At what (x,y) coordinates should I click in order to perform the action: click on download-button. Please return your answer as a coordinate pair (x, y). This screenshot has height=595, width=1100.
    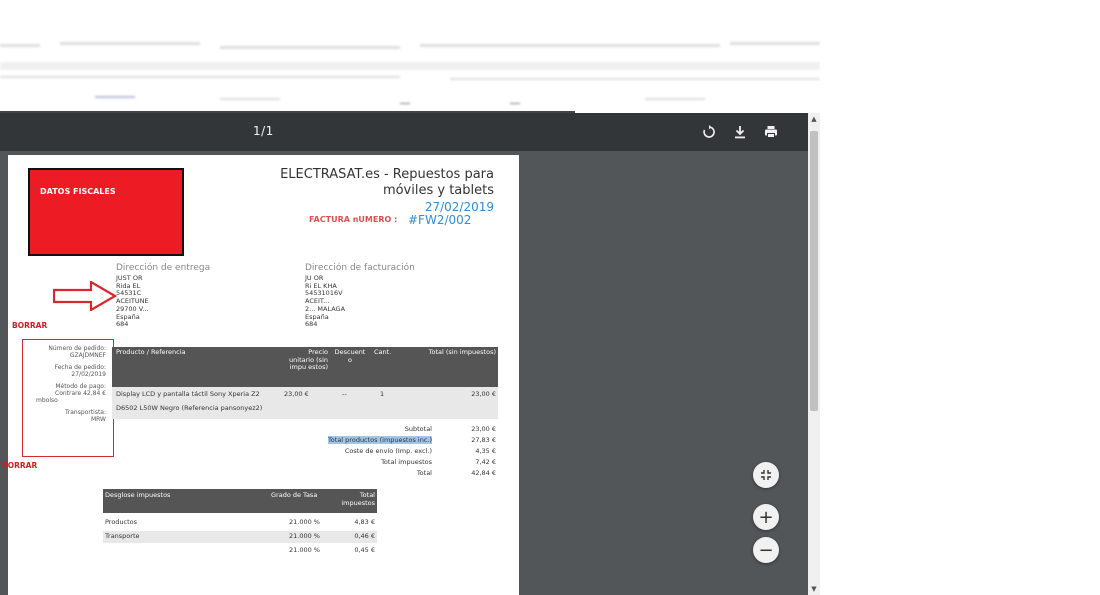
    Looking at the image, I should click on (740, 132).